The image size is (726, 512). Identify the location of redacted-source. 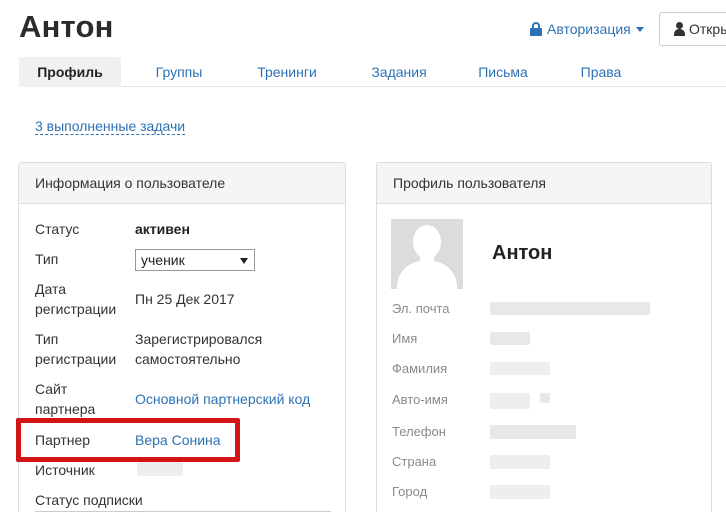
(160, 469).